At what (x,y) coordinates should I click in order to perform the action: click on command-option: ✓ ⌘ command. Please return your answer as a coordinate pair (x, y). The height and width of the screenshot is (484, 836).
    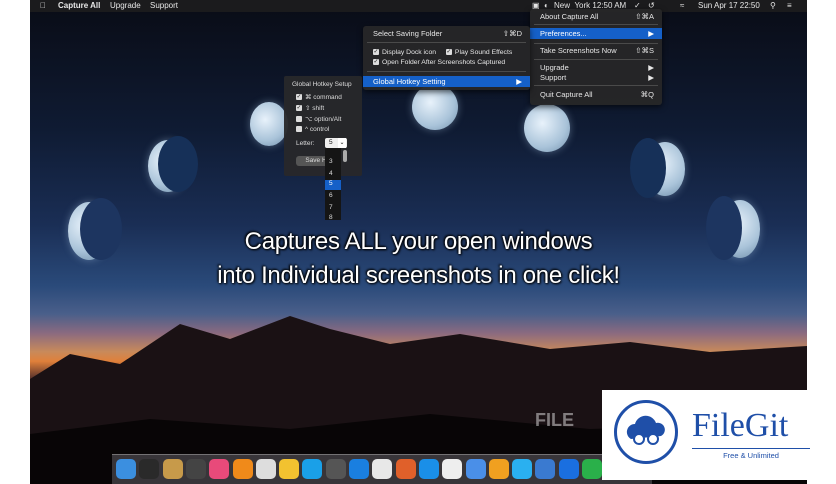
    Looking at the image, I should click on (319, 97).